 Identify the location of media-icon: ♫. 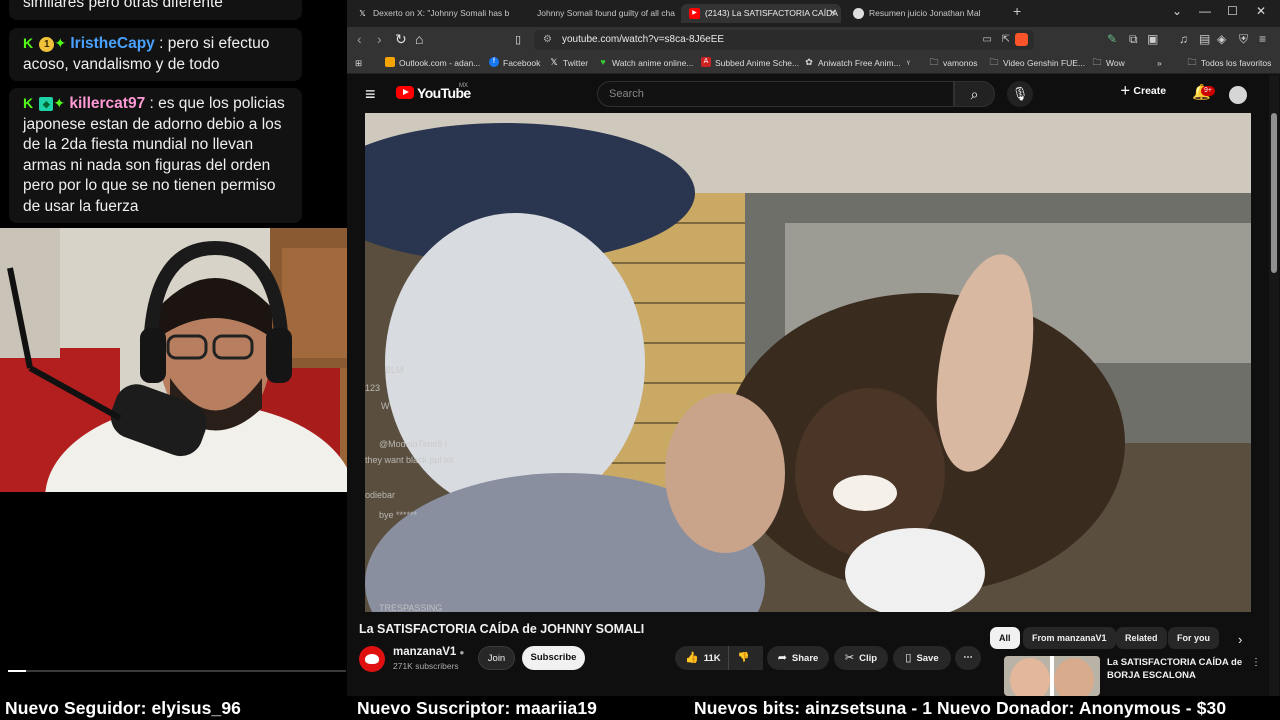
(1183, 39).